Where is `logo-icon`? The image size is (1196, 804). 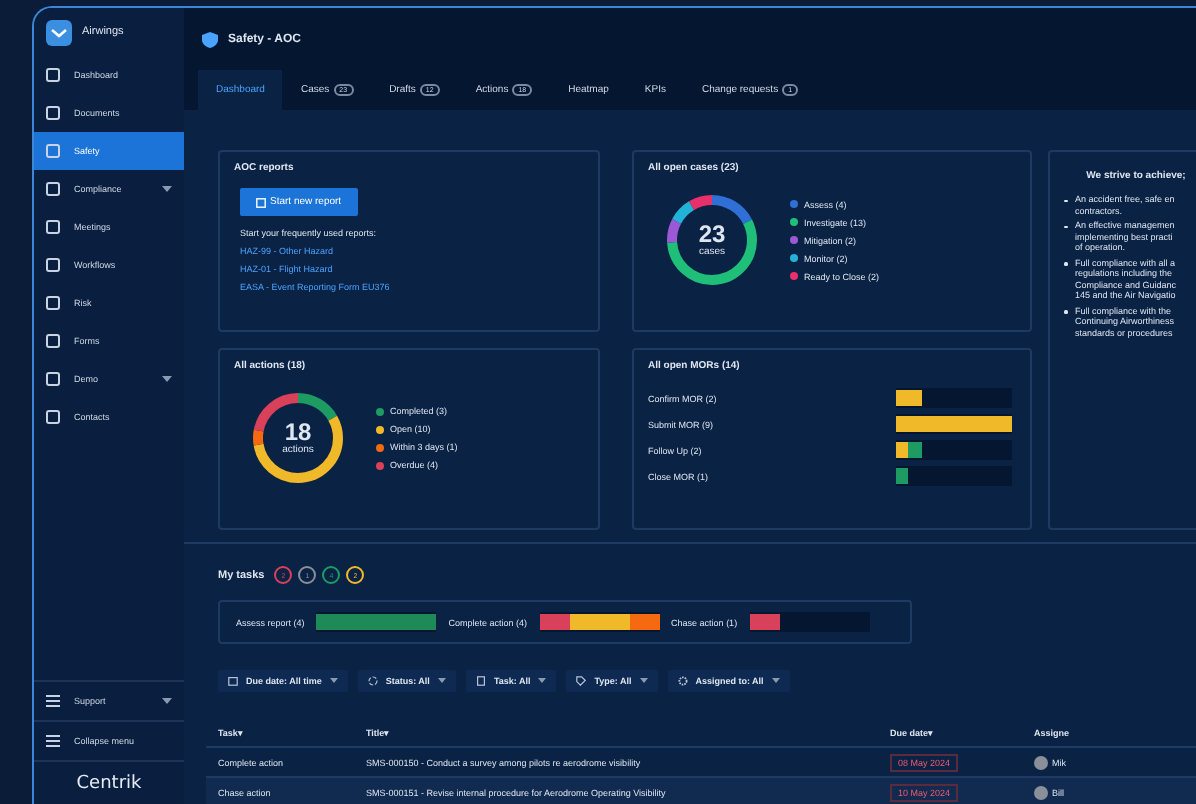
logo-icon is located at coordinates (59, 32).